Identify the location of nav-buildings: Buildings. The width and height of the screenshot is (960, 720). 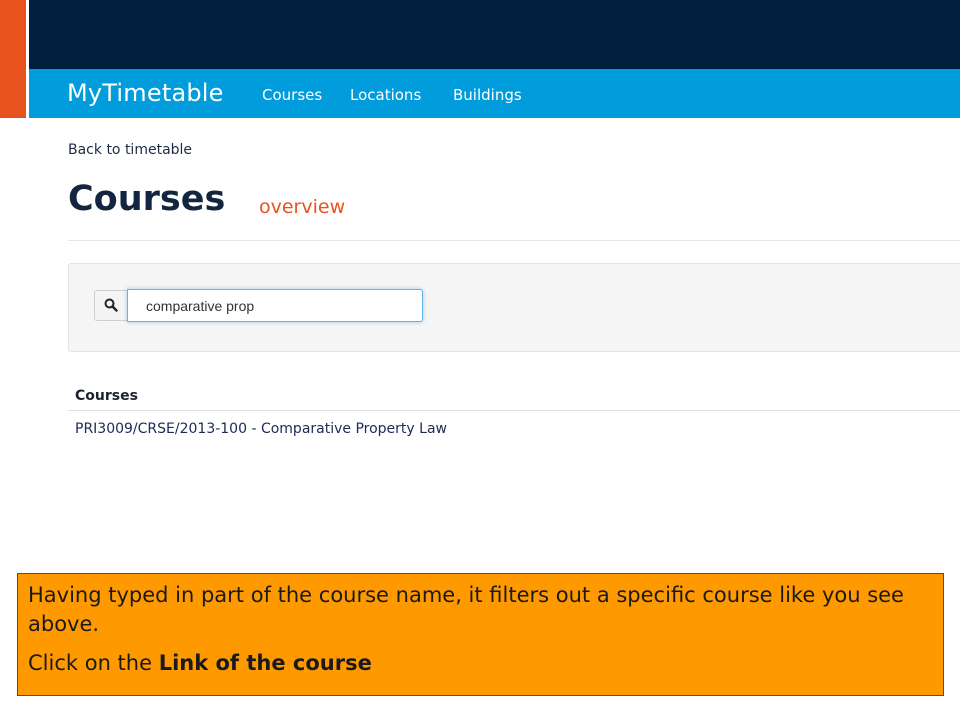
(487, 95).